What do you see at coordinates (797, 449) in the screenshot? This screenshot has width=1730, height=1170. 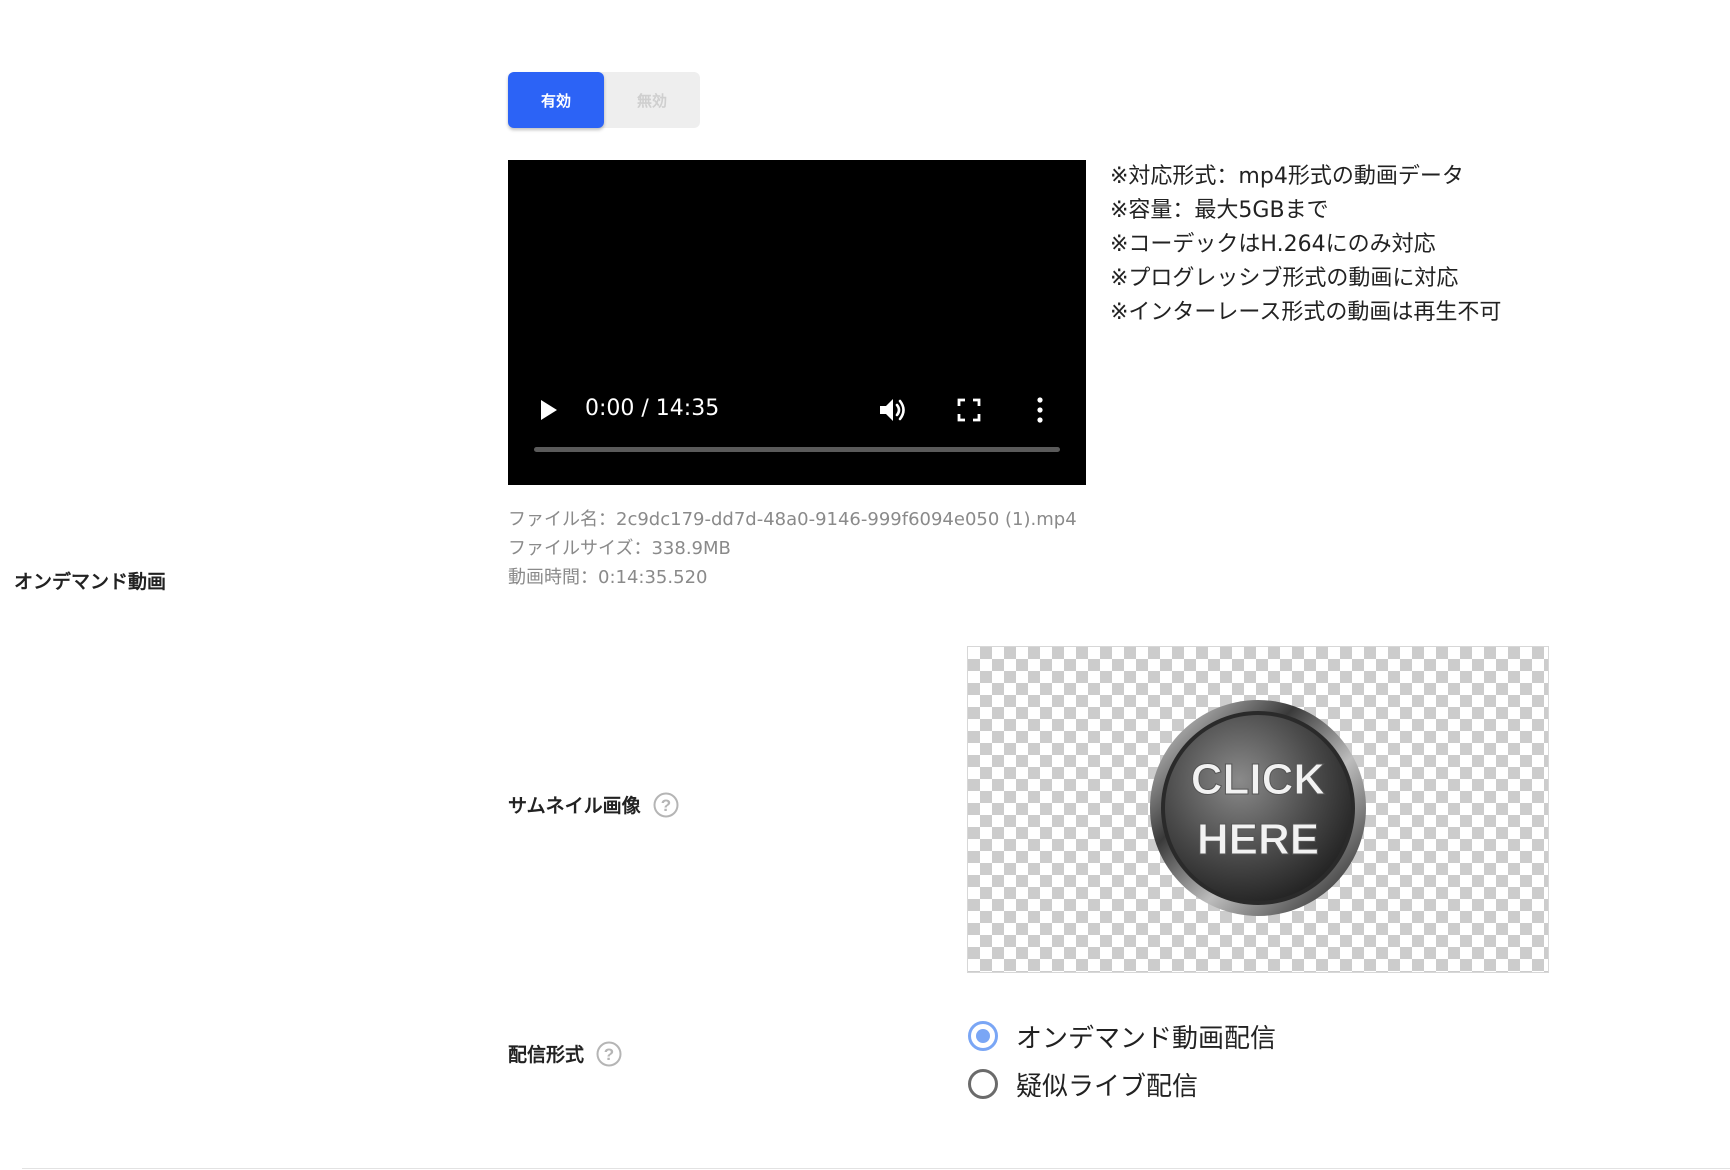 I see `video-progress-bar` at bounding box center [797, 449].